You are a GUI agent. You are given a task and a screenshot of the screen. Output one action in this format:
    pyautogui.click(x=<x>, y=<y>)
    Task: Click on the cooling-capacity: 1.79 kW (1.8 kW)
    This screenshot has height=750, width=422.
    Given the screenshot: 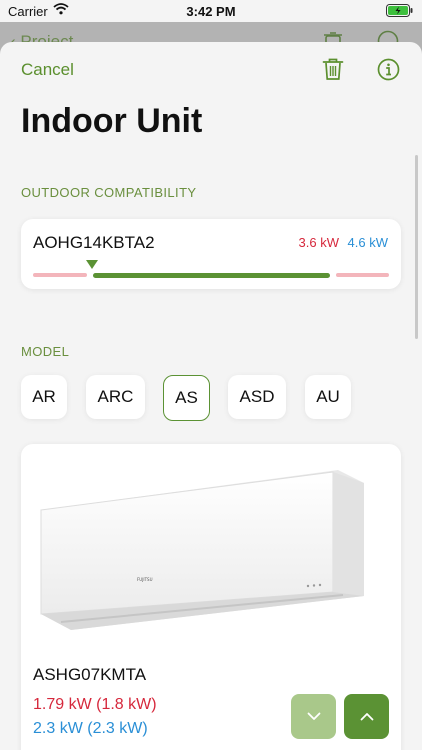 What is the action you would take?
    pyautogui.click(x=95, y=704)
    